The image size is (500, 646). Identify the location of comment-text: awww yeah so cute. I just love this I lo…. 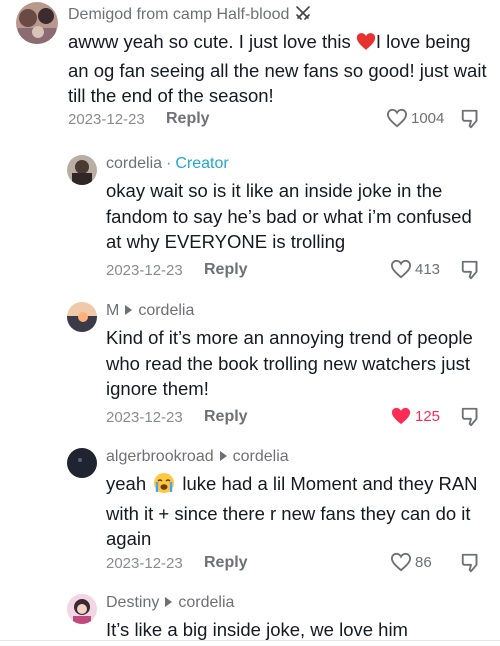
(278, 69).